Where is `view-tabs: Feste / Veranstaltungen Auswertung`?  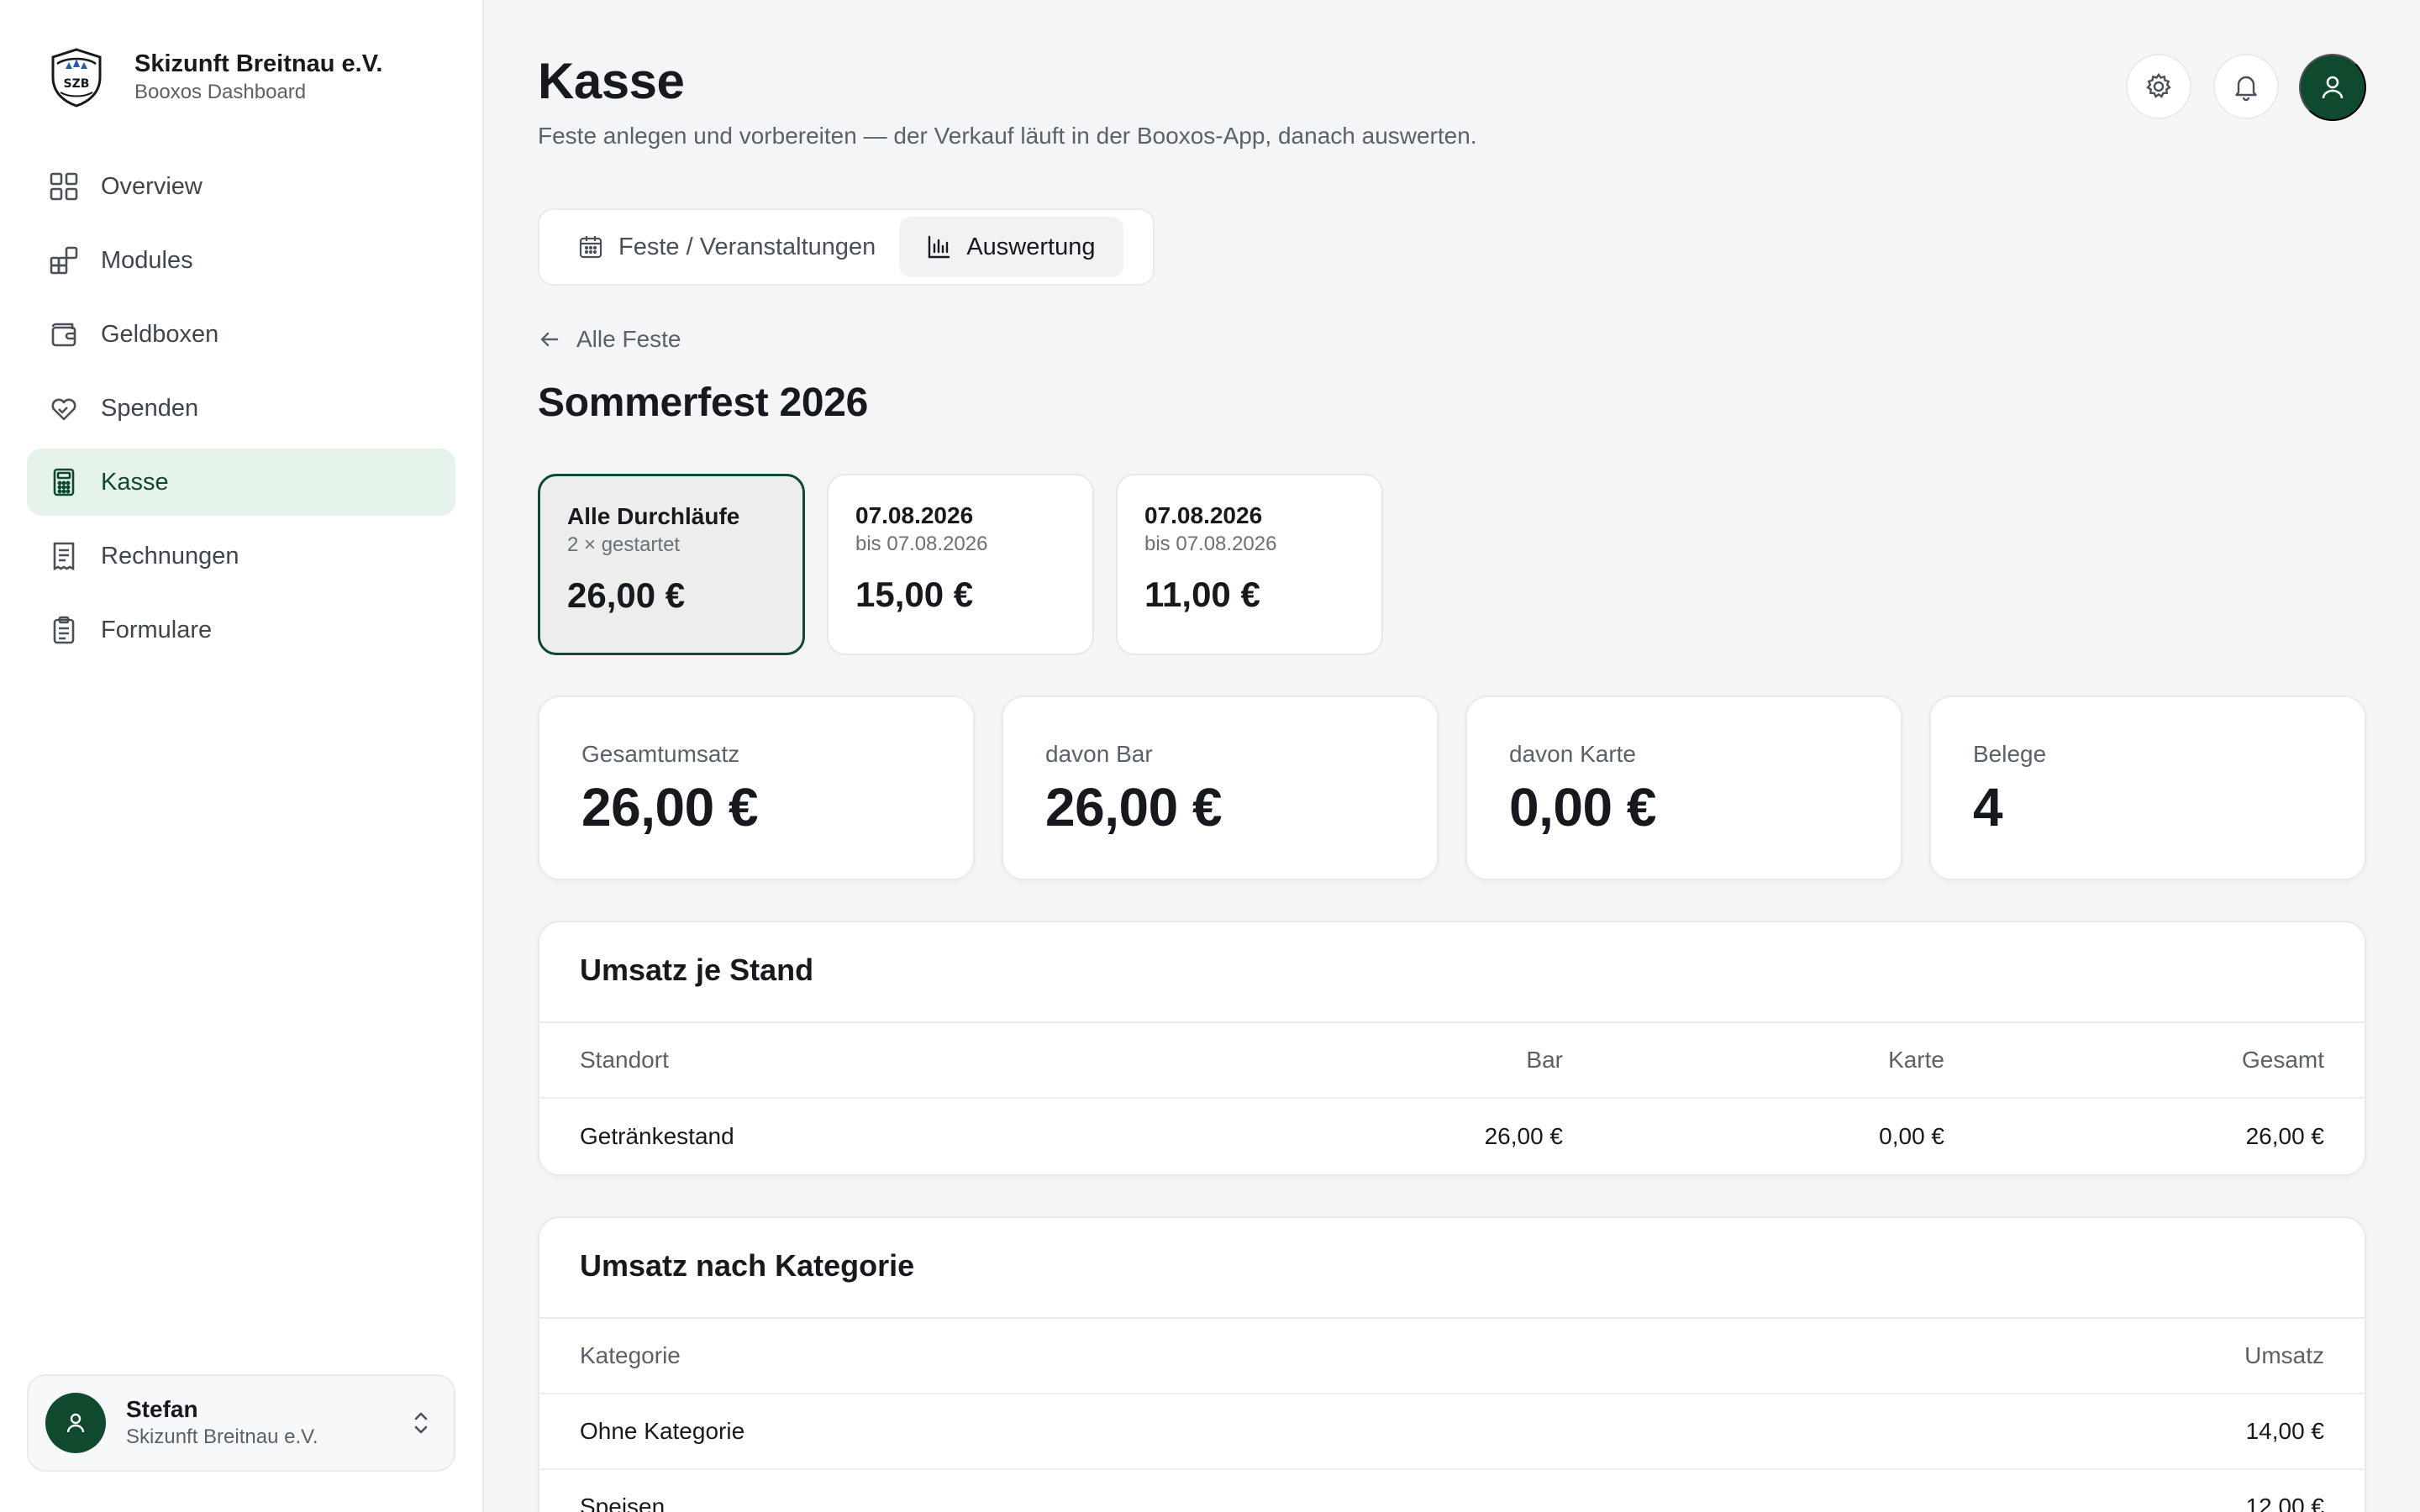 view-tabs: Feste / Veranstaltungen Auswertung is located at coordinates (846, 247).